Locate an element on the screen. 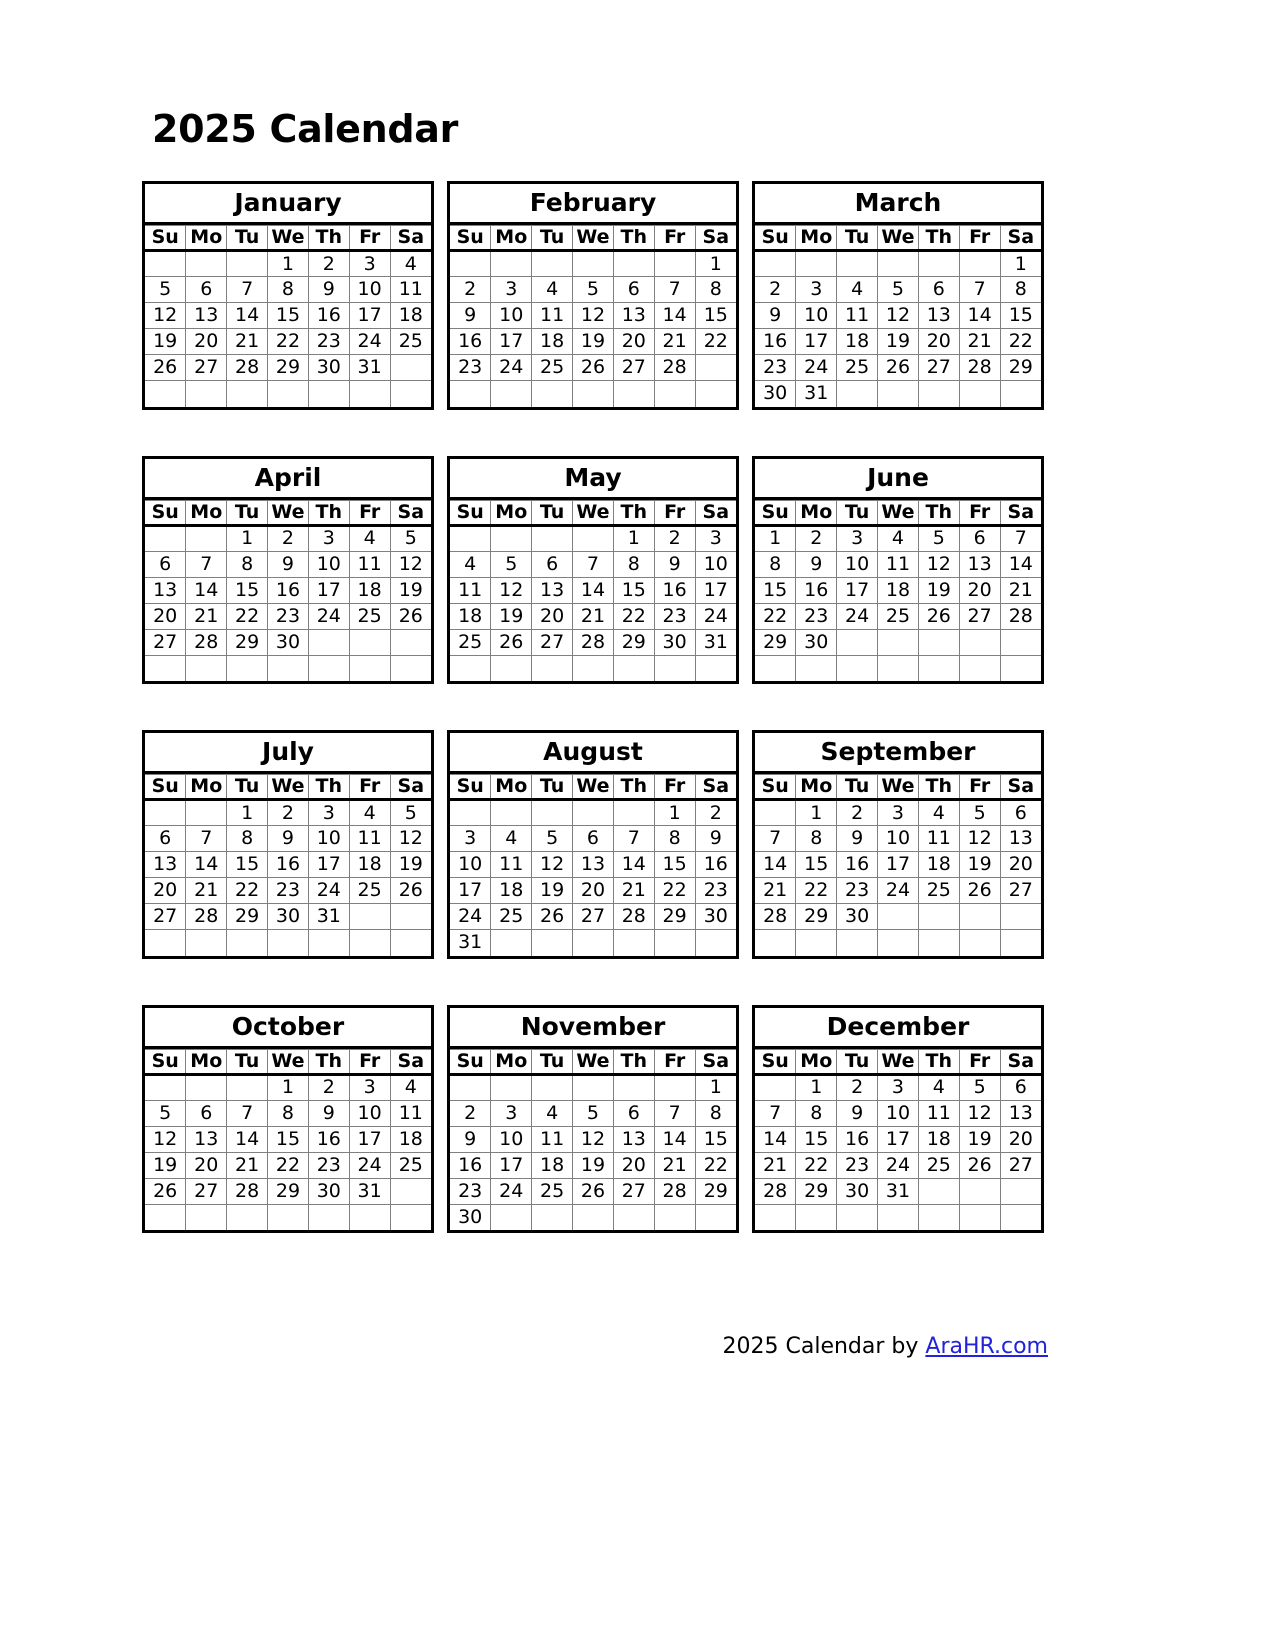  day-cell: 19 is located at coordinates (410, 590).